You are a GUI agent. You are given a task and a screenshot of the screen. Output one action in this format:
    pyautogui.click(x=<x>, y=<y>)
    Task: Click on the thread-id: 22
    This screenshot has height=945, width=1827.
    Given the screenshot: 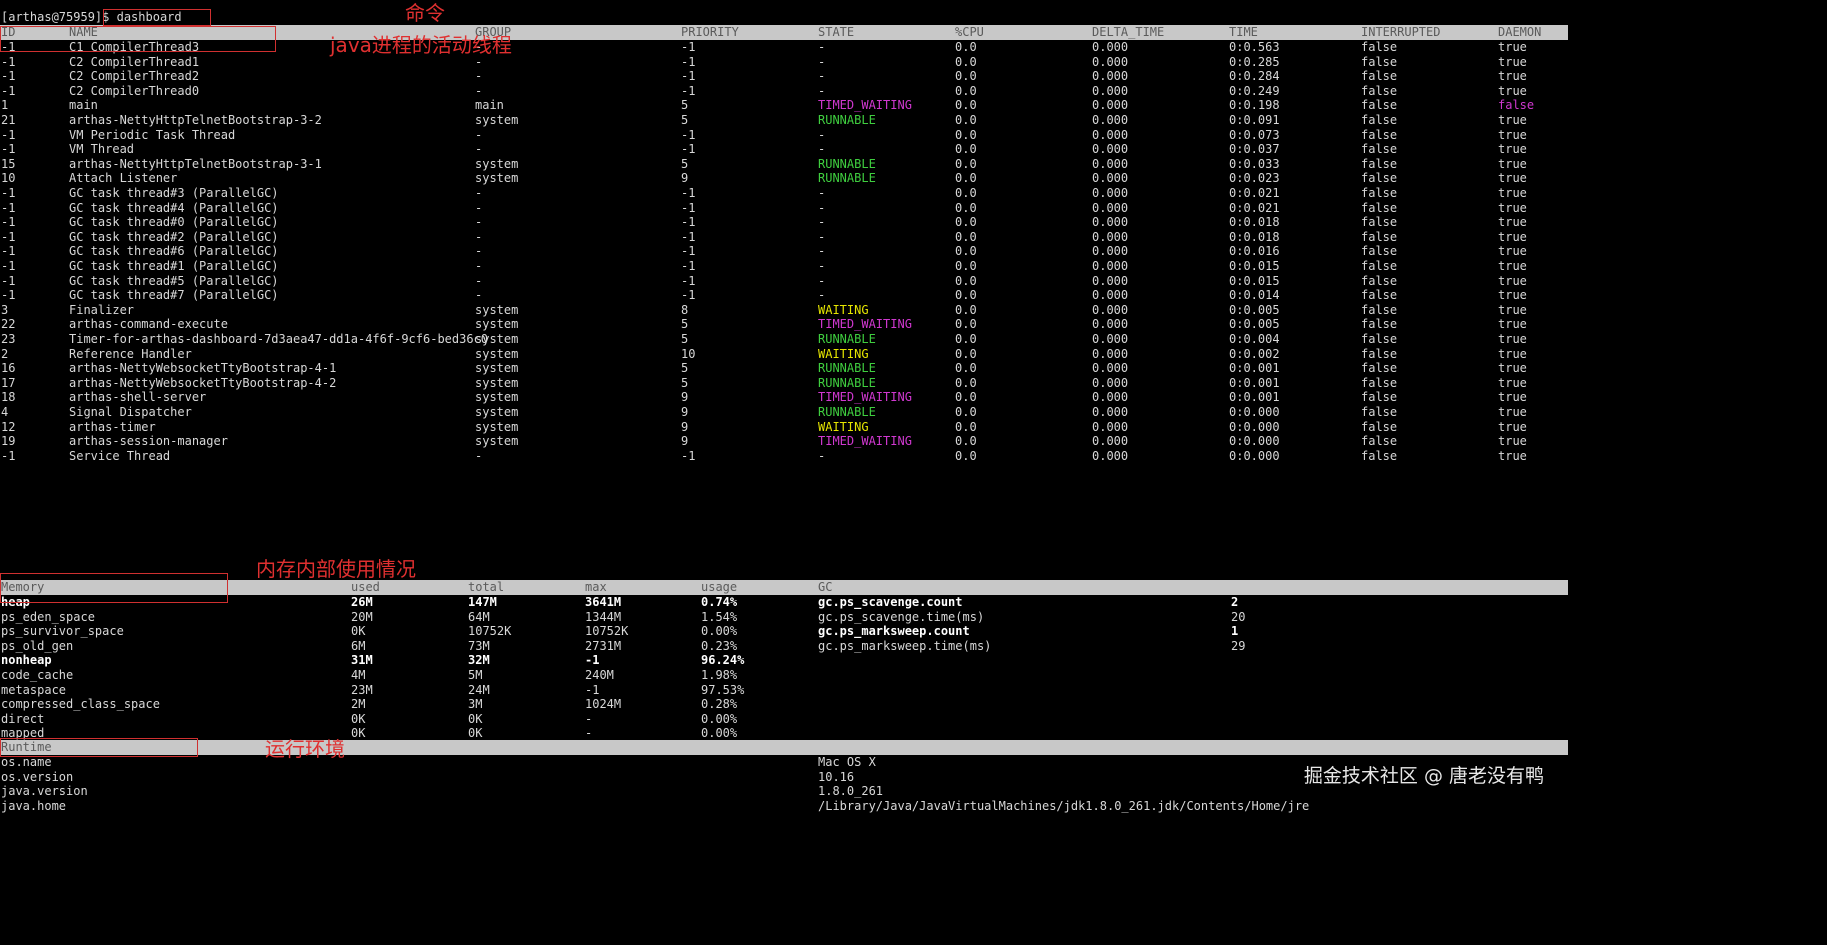 What is the action you would take?
    pyautogui.click(x=8, y=324)
    